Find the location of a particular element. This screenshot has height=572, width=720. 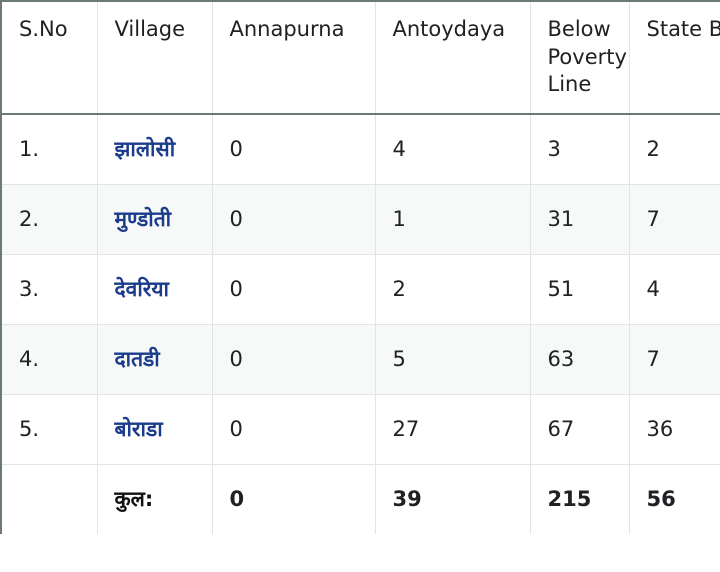

cell-below-poverty-line: 63 is located at coordinates (580, 359).